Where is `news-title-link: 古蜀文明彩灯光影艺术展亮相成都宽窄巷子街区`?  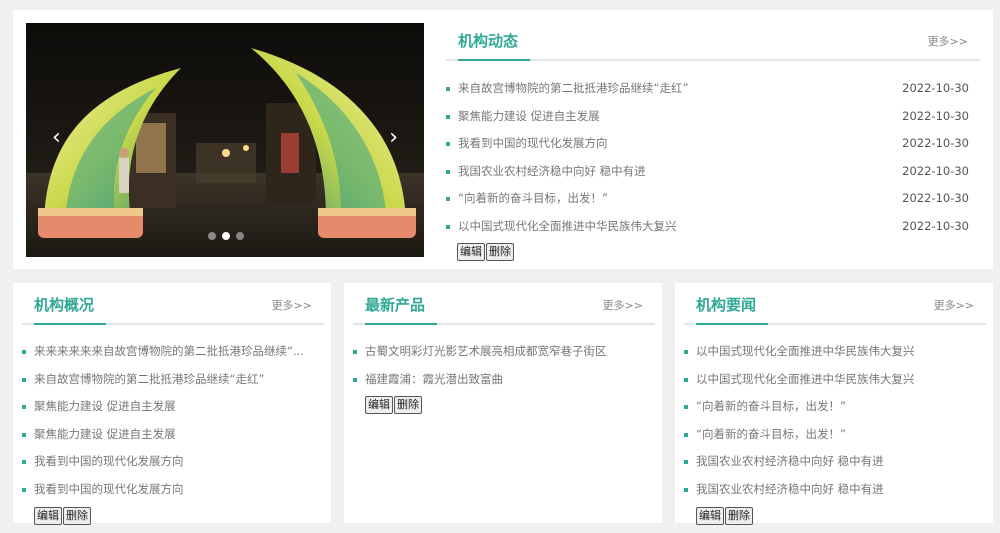
news-title-link: 古蜀文明彩灯光影艺术展亮相成都宽窄巷子街区 is located at coordinates (486, 352).